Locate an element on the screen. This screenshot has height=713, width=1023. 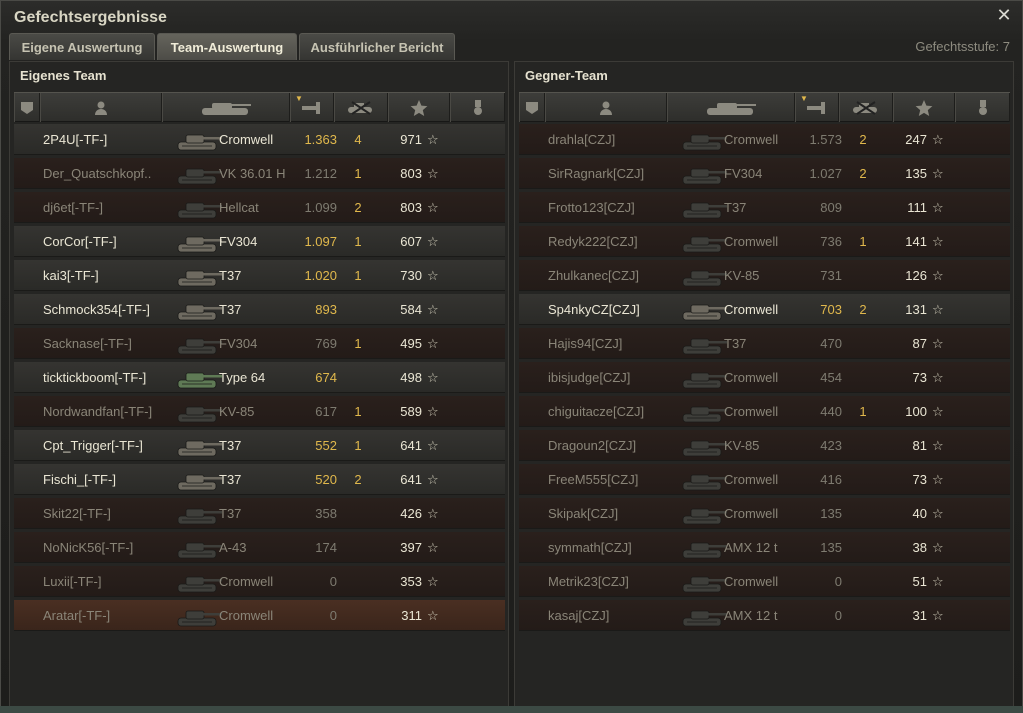
player-row: Metrik23[CZJ] Cromwell 0 51 ☆ is located at coordinates (764, 581).